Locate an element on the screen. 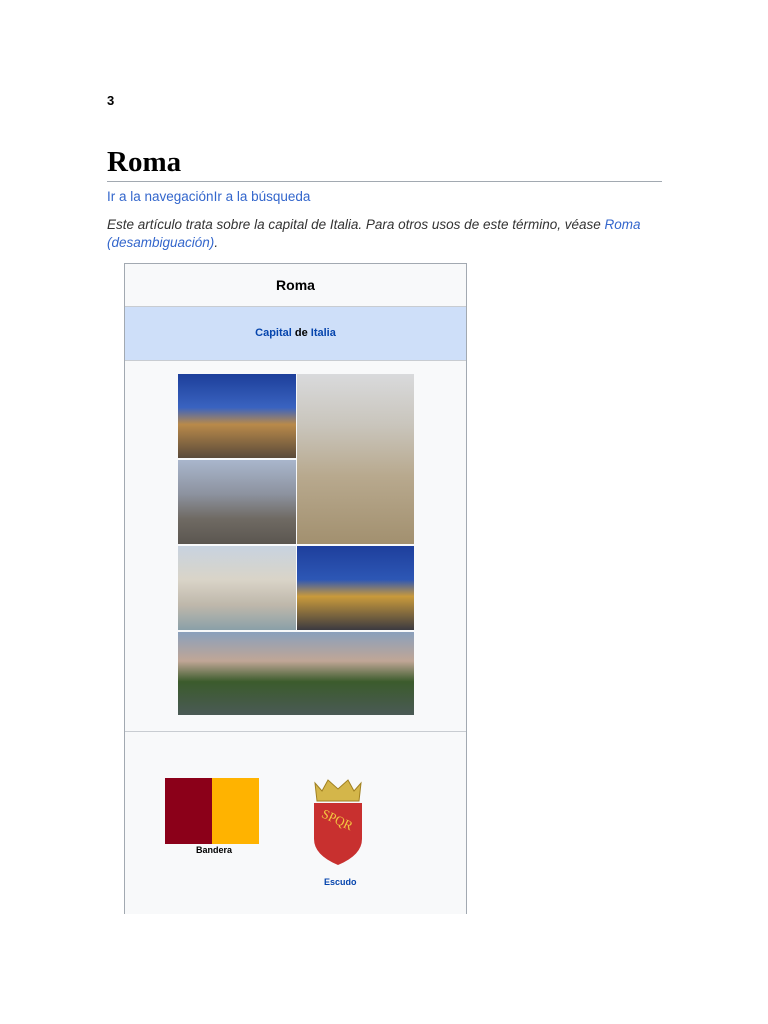 The image size is (768, 1024). infobox-title: Roma is located at coordinates (295, 285).